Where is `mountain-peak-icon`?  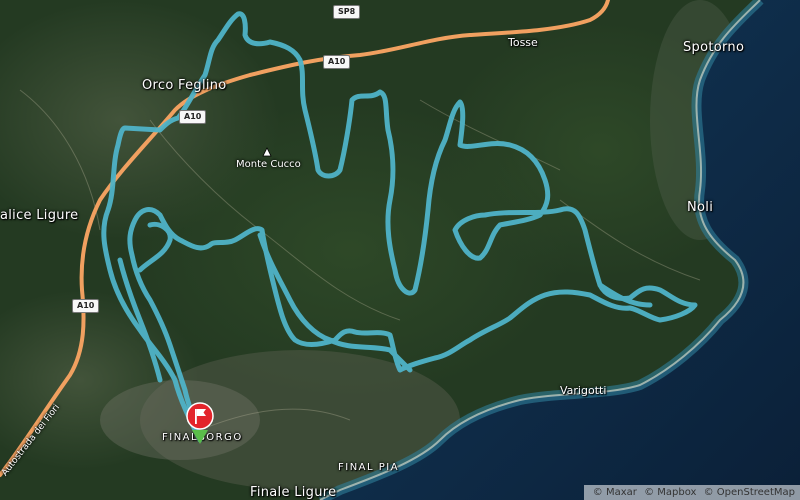
mountain-peak-icon is located at coordinates (267, 149).